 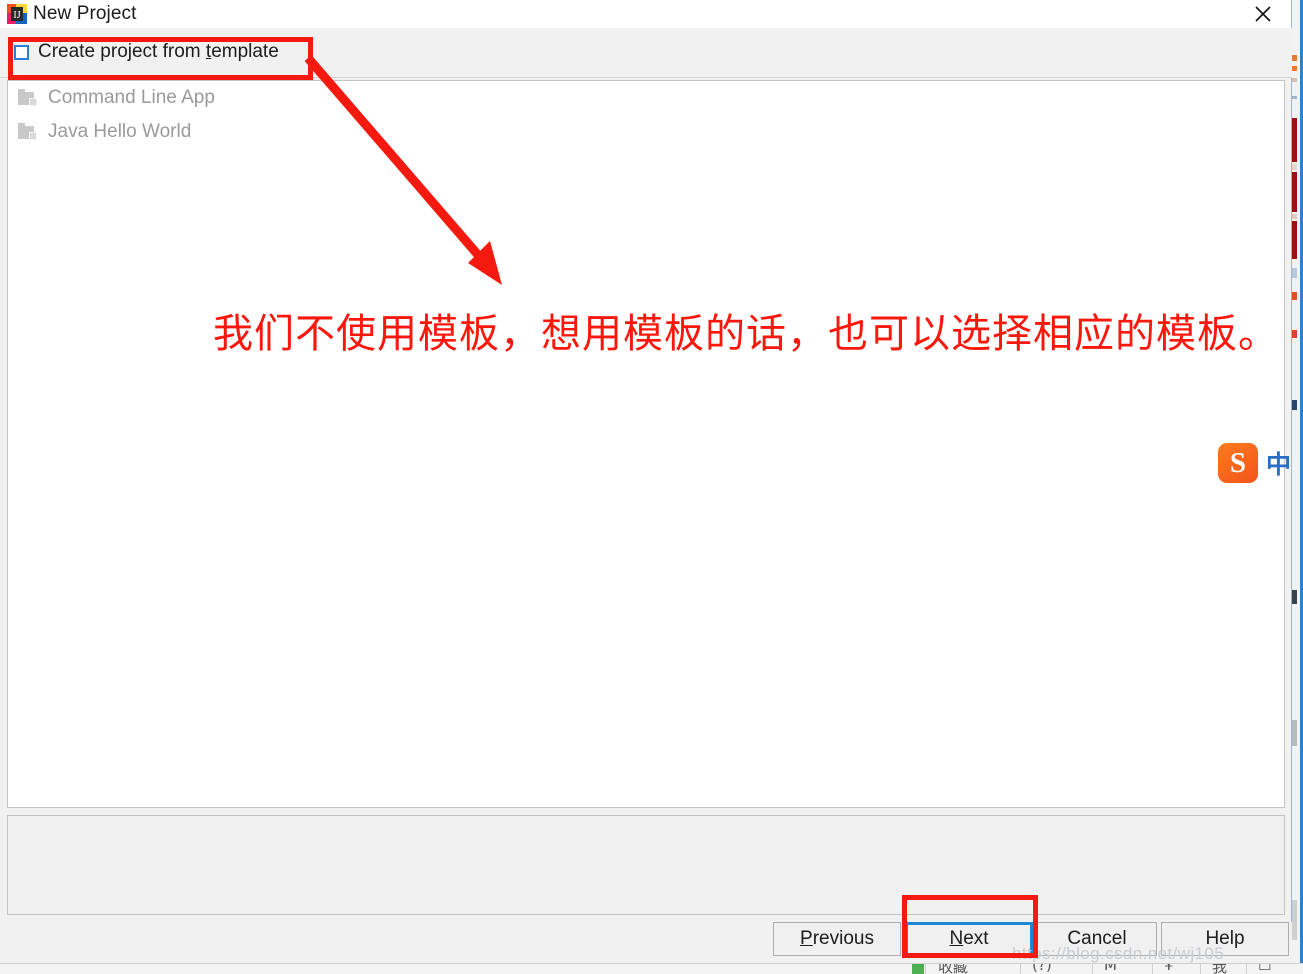 I want to click on sogou-ime-indicator: S 中, so click(x=1254, y=463).